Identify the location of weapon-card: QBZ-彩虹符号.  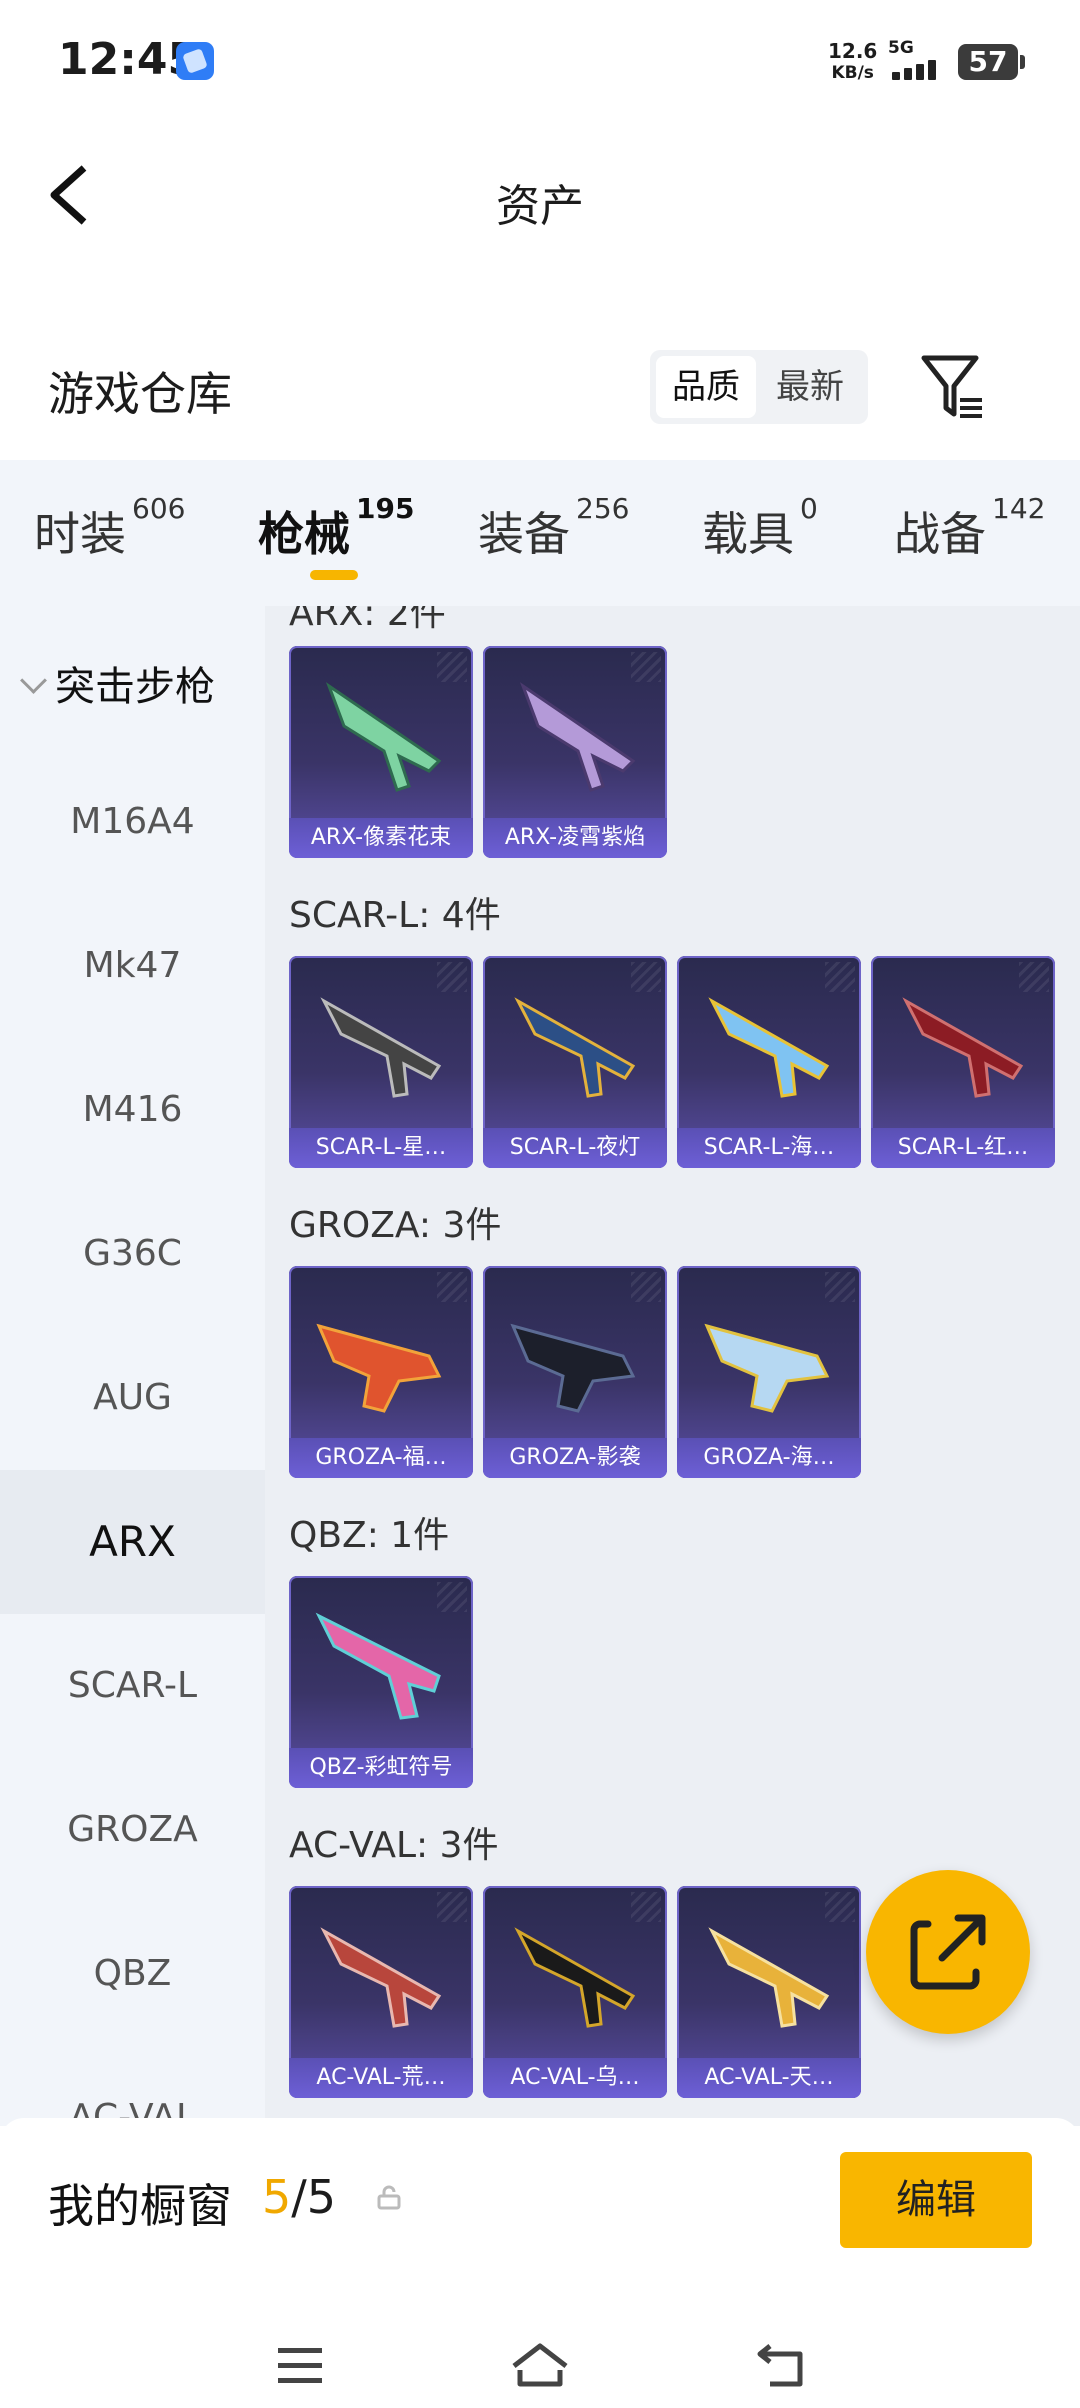
(381, 1682).